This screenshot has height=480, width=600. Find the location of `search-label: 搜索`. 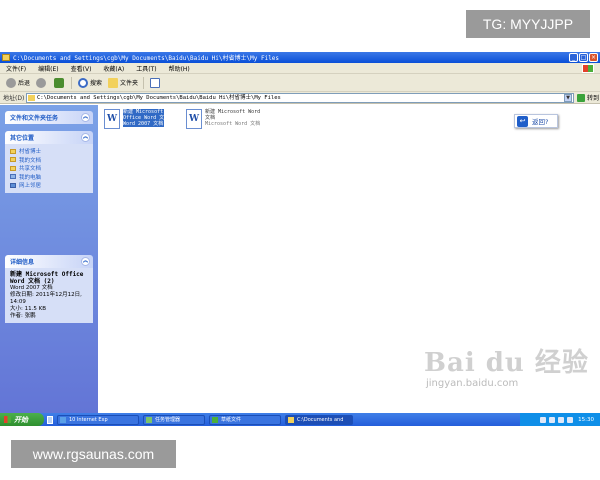

search-label: 搜索 is located at coordinates (96, 83).